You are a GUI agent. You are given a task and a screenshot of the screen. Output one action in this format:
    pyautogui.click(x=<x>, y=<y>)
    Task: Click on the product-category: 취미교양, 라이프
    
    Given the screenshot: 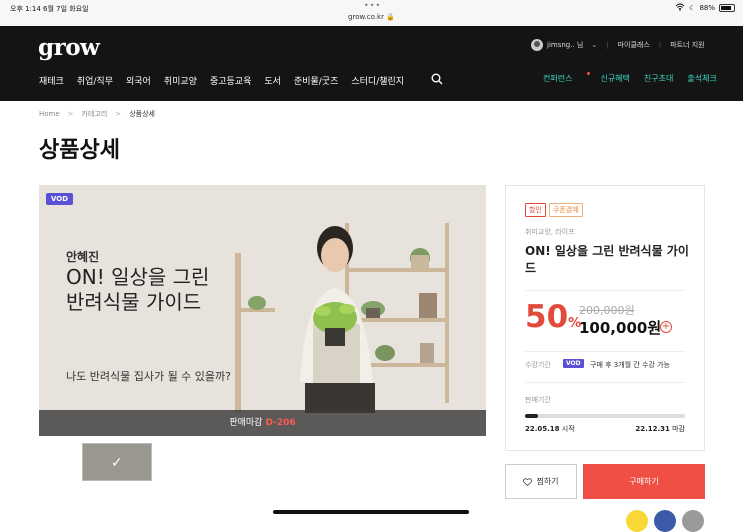 What is the action you would take?
    pyautogui.click(x=550, y=232)
    